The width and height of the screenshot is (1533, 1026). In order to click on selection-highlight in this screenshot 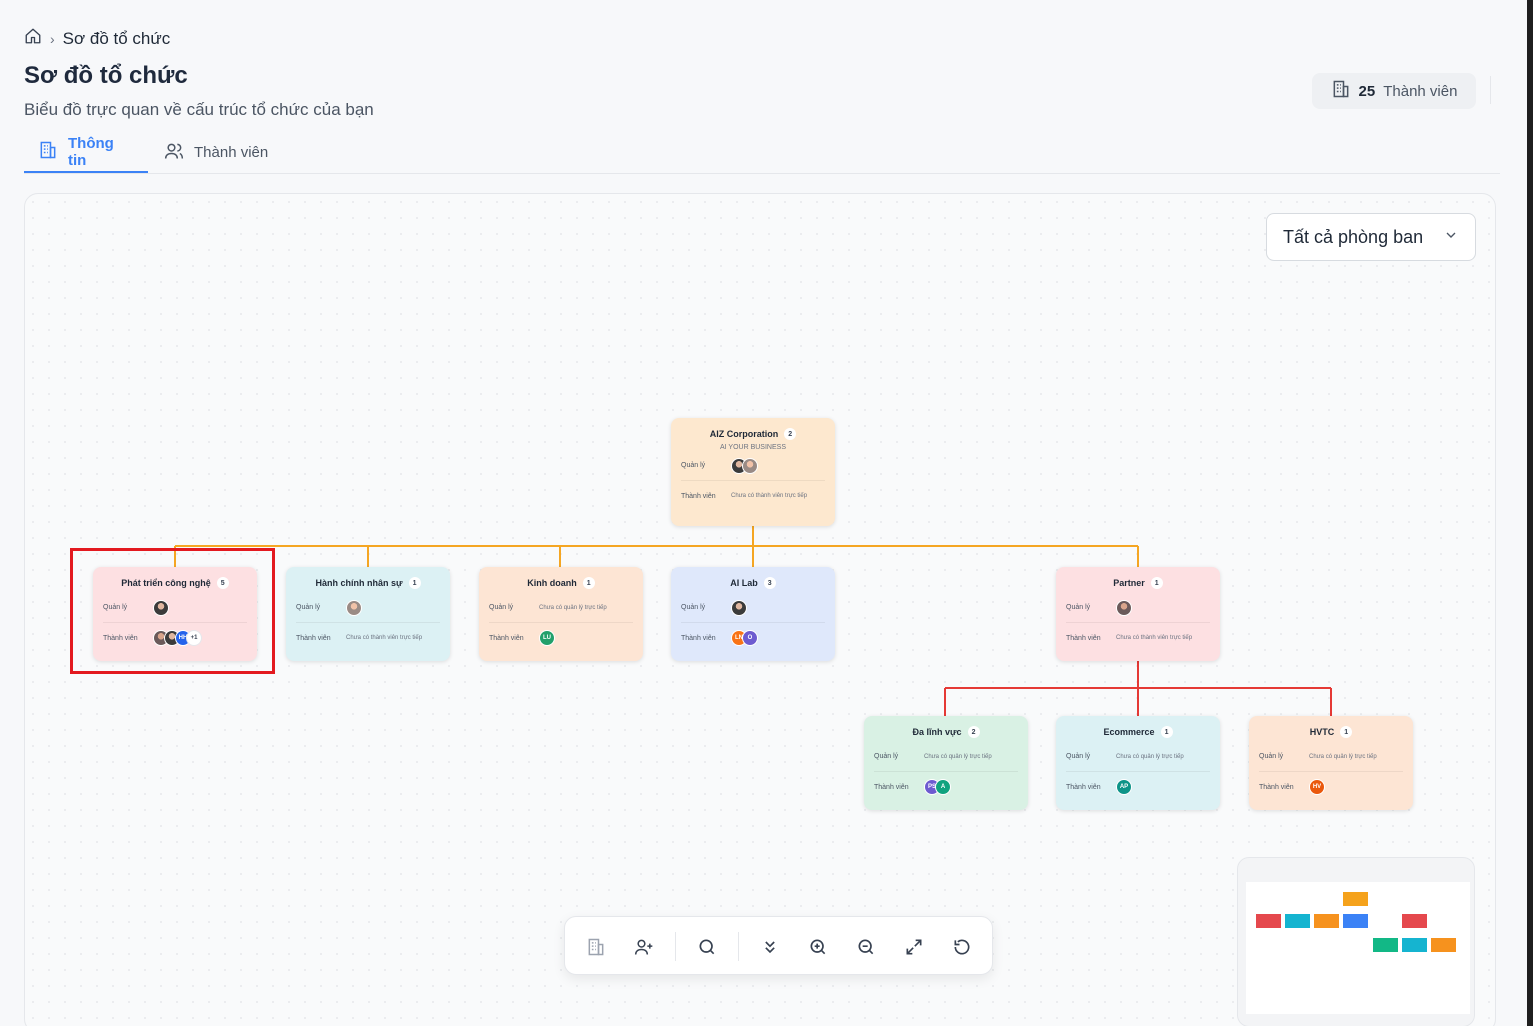, I will do `click(172, 611)`.